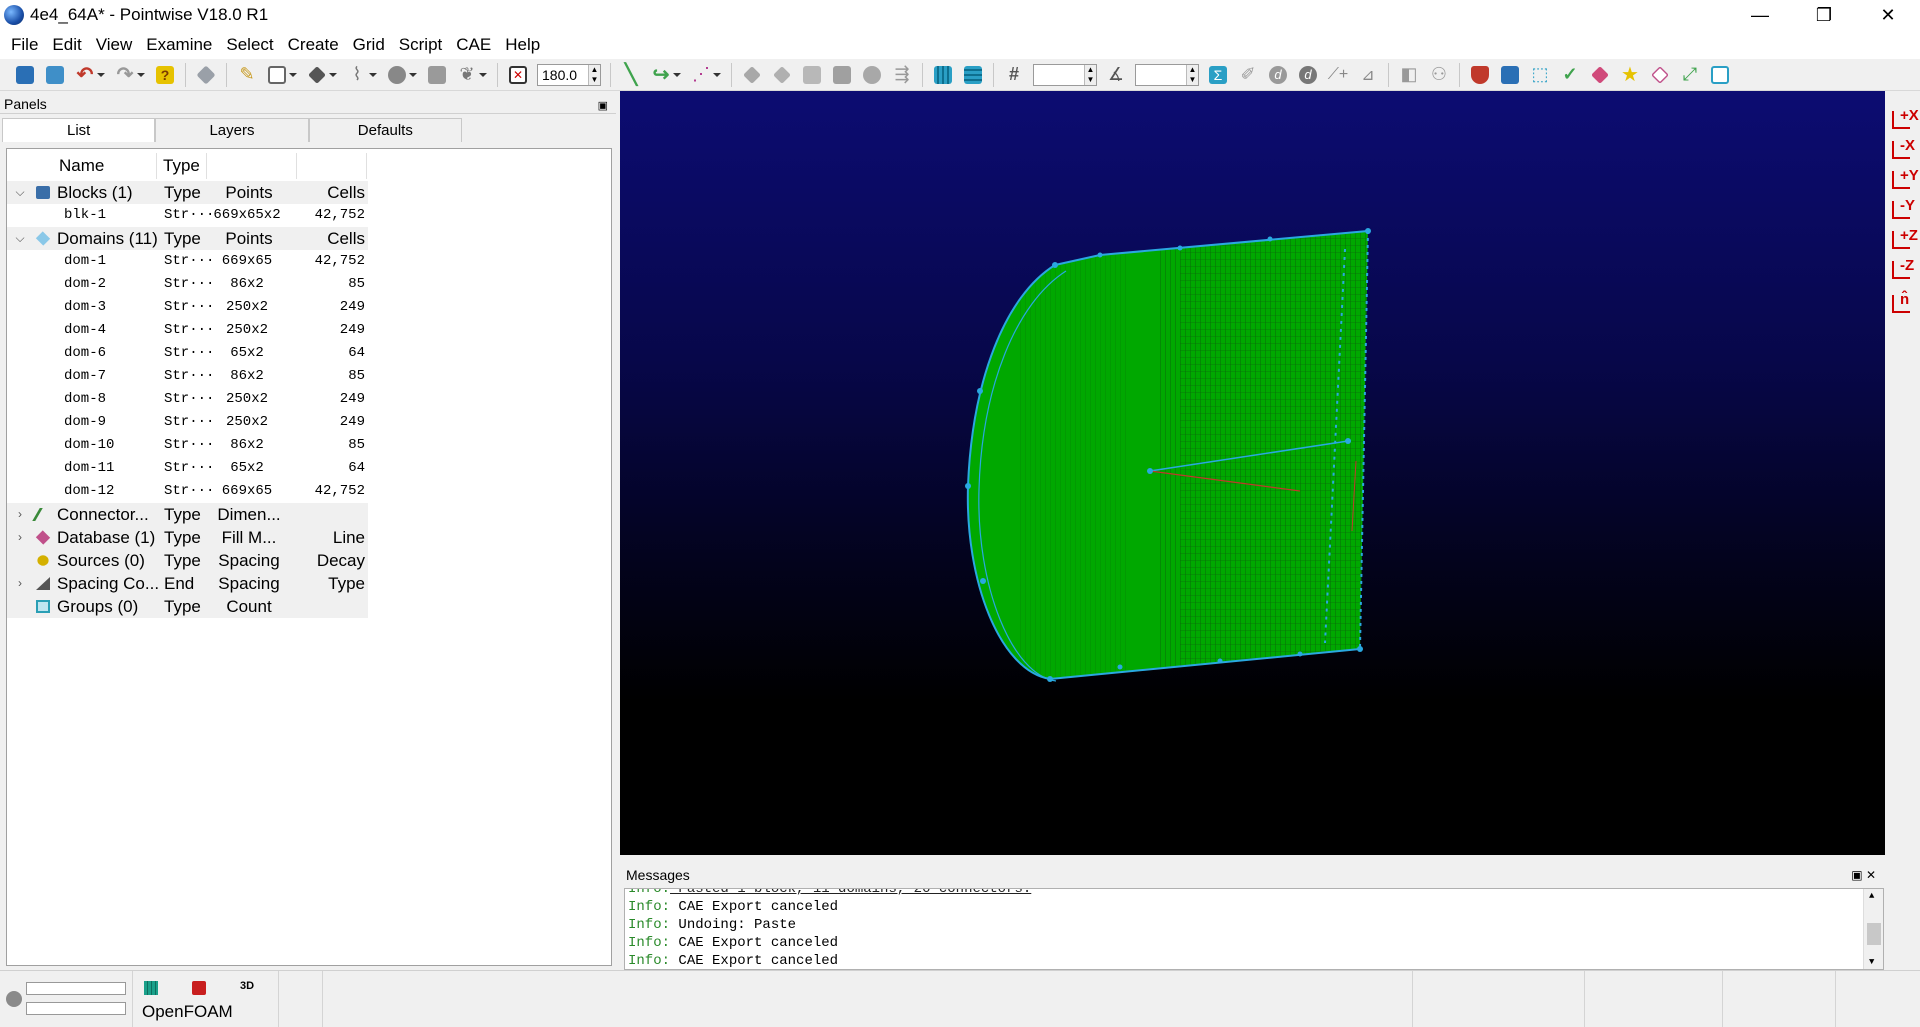 This screenshot has width=1920, height=1027. I want to click on rotate-point-button: ✕, so click(518, 75).